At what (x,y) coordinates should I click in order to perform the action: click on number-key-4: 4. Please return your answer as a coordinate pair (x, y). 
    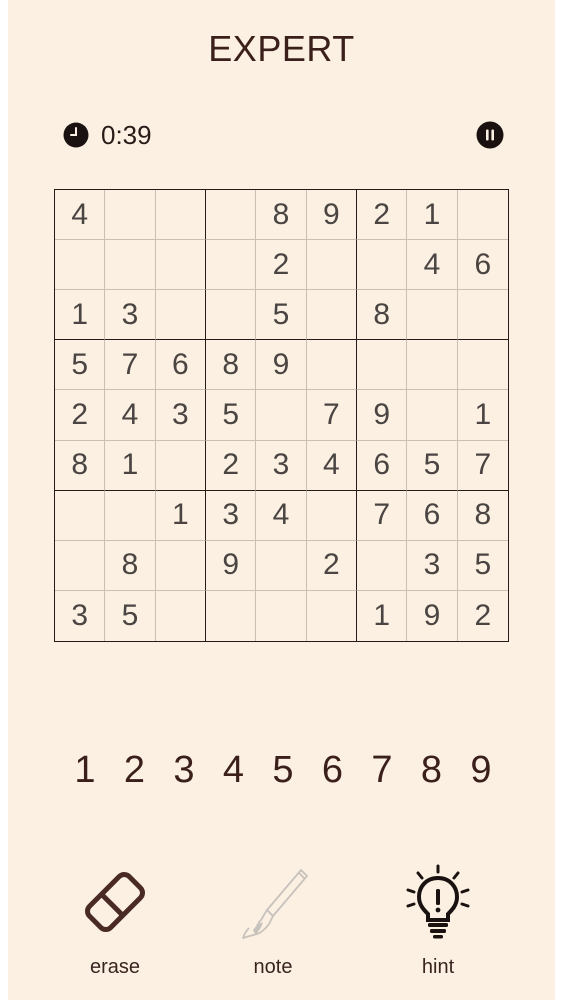
    Looking at the image, I should click on (234, 770).